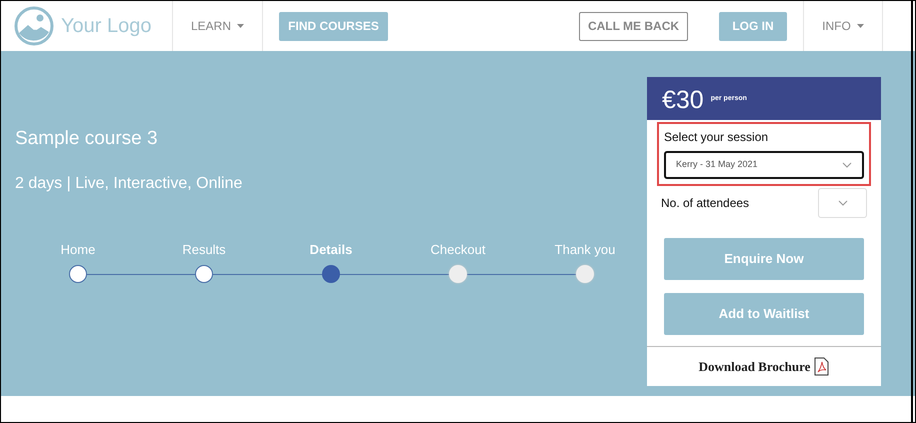 The width and height of the screenshot is (916, 423). I want to click on session-label: Select your session, so click(717, 137).